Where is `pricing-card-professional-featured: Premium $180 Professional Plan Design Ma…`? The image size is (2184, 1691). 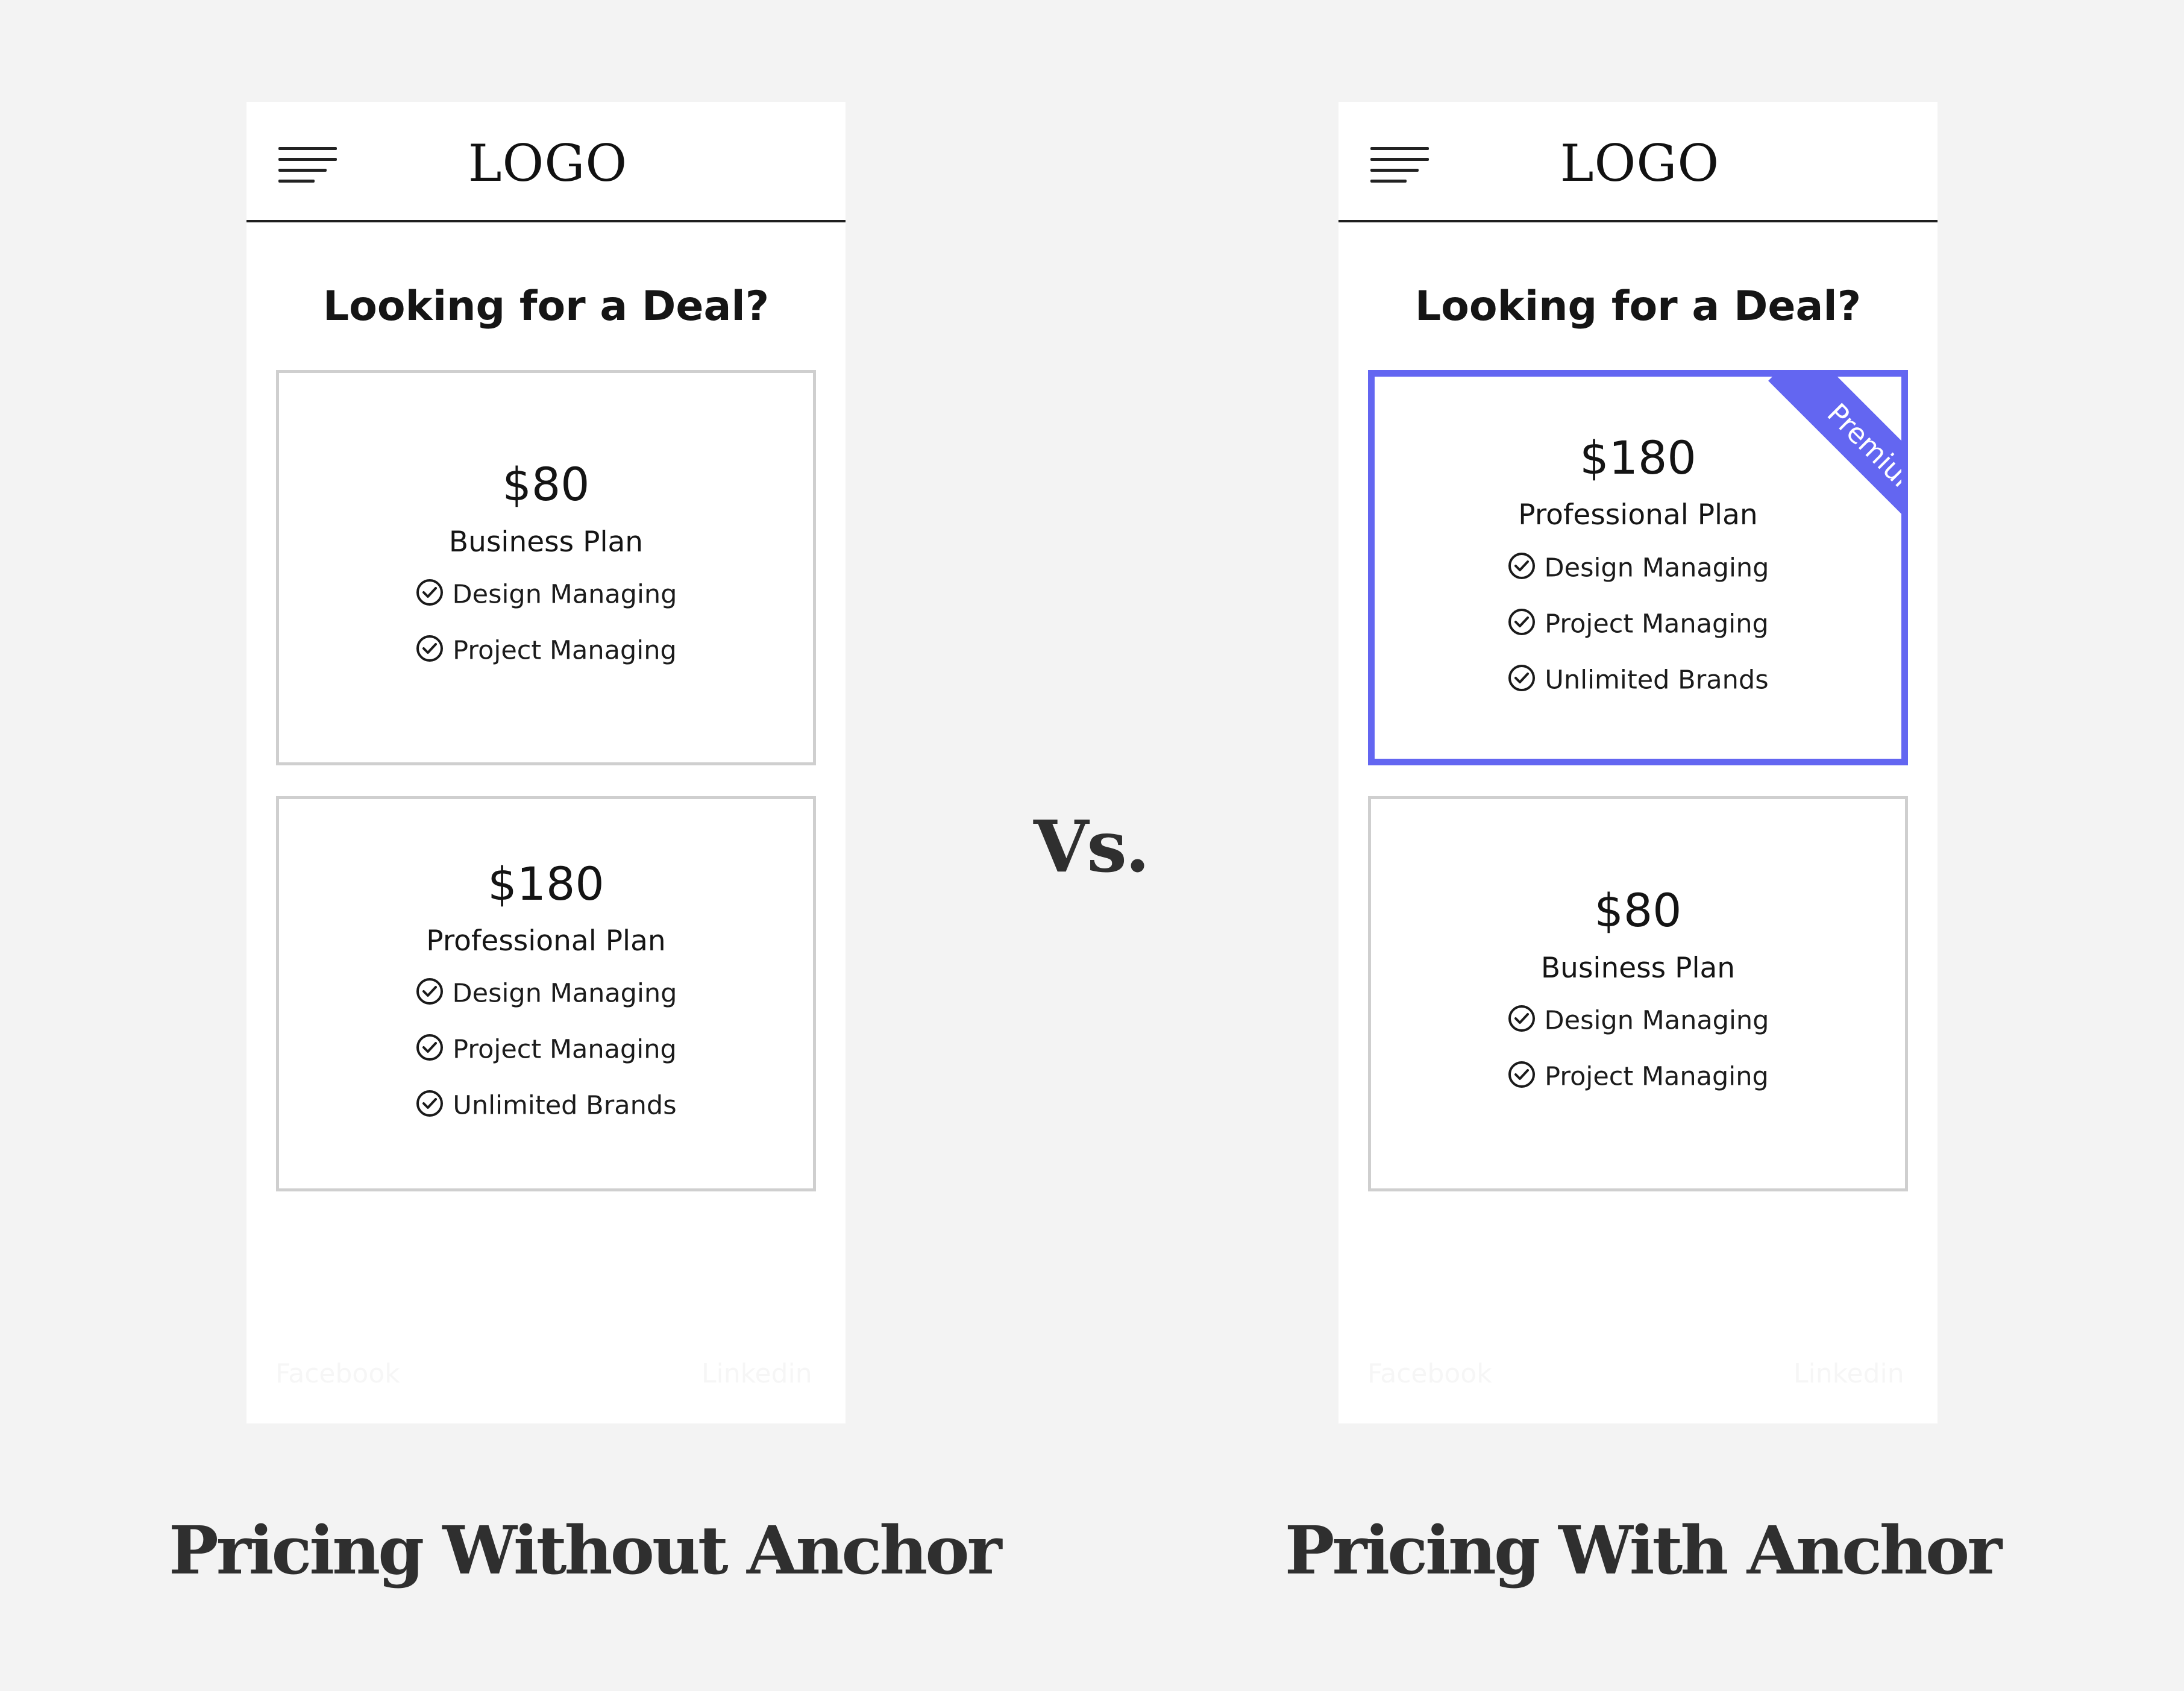 pricing-card-professional-featured: Premium $180 Professional Plan Design Ma… is located at coordinates (1638, 567).